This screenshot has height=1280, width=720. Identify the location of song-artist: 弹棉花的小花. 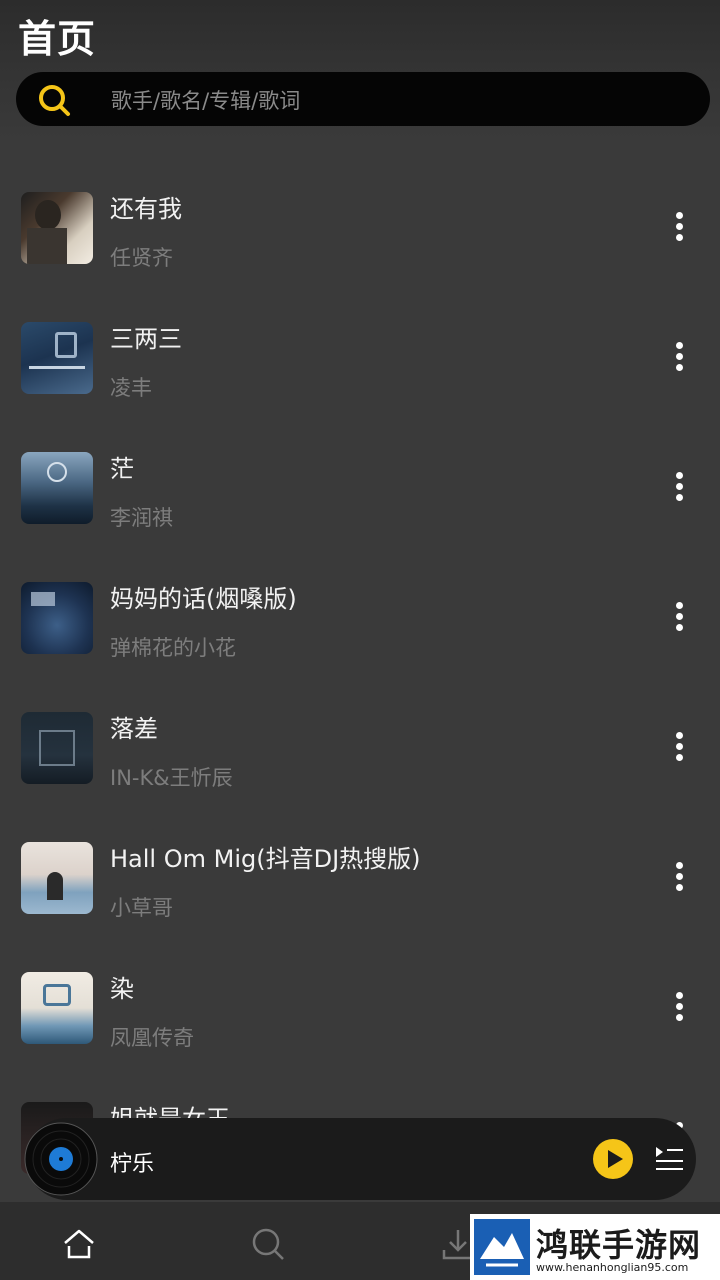
(173, 648).